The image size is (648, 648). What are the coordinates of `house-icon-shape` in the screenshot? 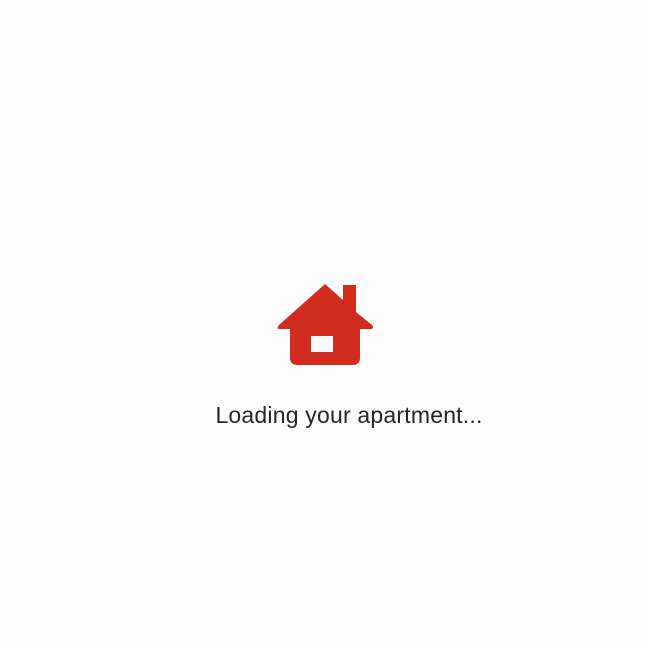 It's located at (325, 324).